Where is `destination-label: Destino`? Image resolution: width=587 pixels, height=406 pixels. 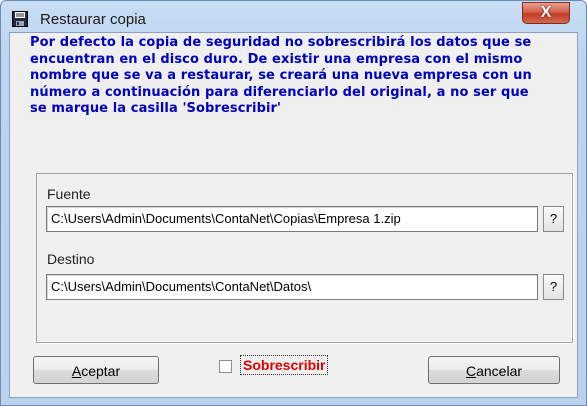 destination-label: Destino is located at coordinates (71, 259).